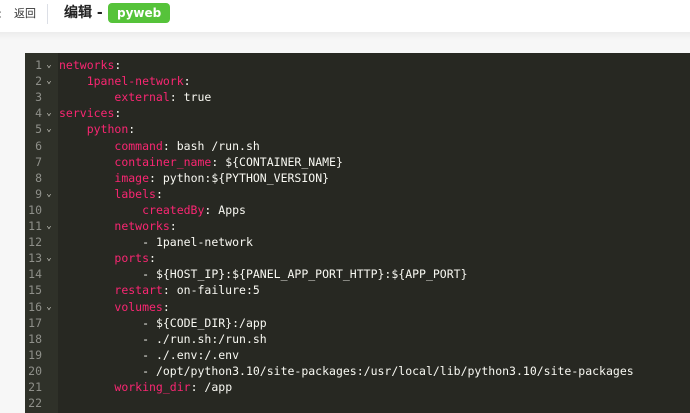  Describe the element at coordinates (135, 81) in the screenshot. I see `yaml-key: 1panel-network` at that location.